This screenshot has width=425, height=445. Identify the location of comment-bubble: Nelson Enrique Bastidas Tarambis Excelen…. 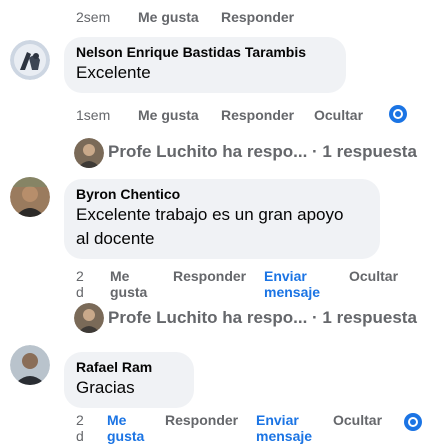
(205, 65).